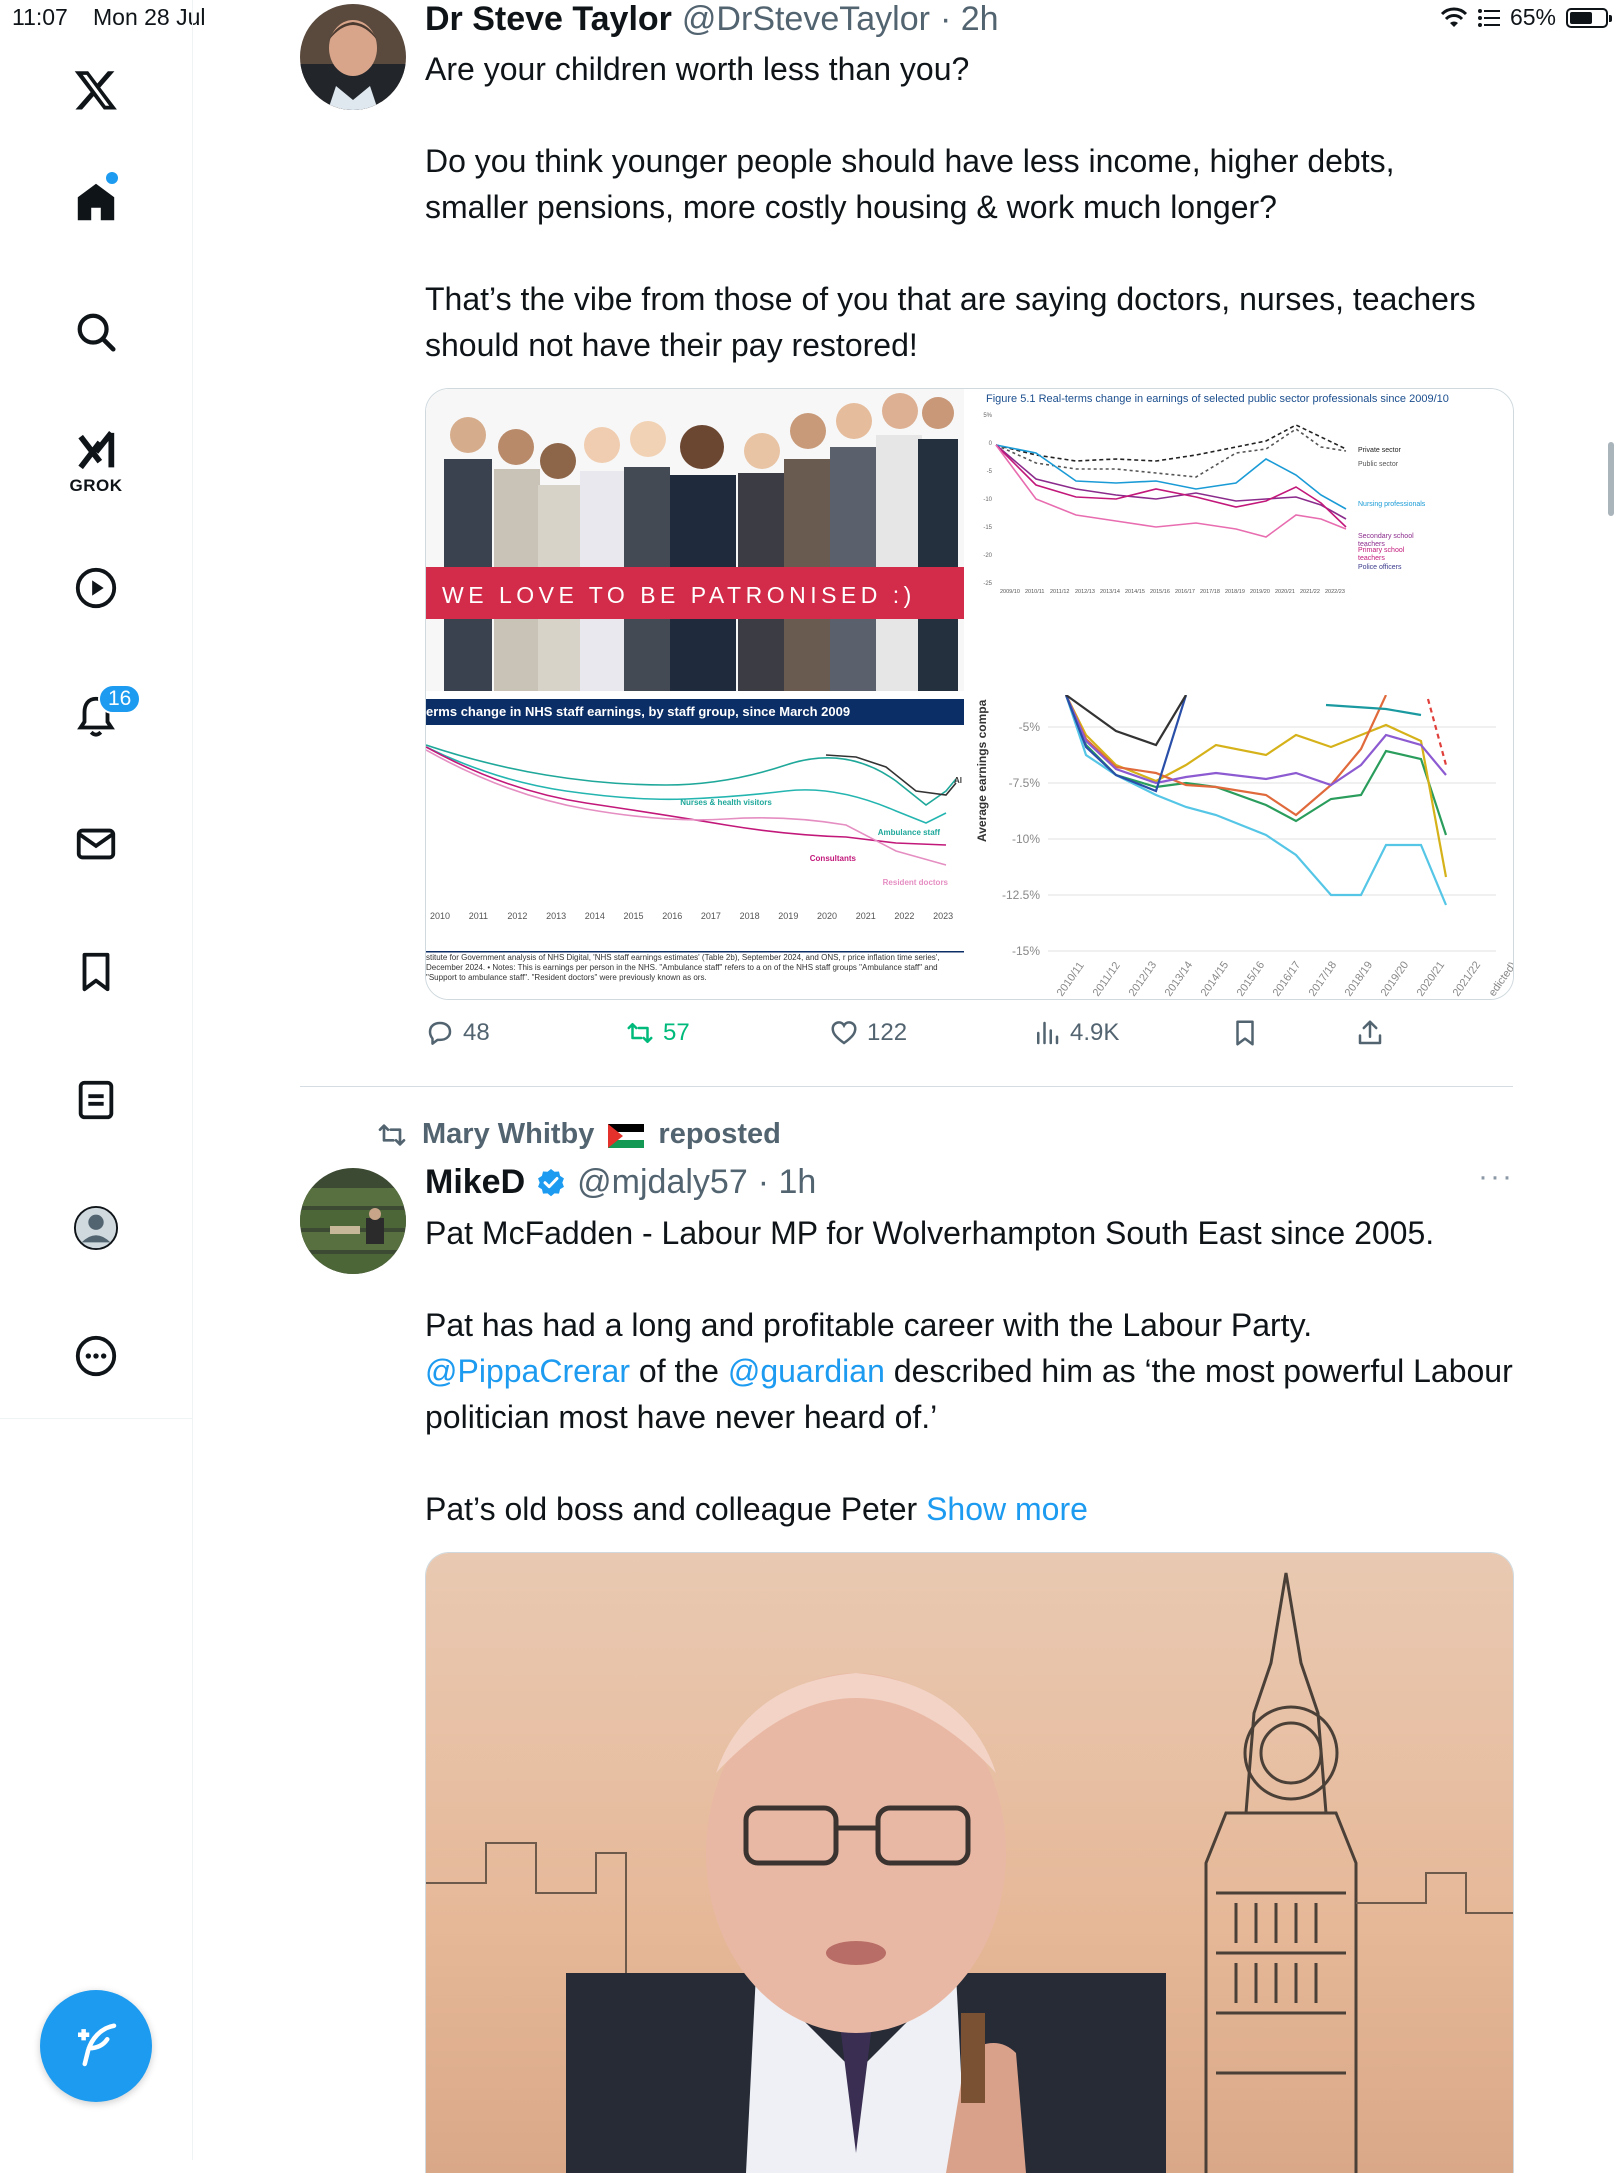  What do you see at coordinates (1379, 450) in the screenshot?
I see `fig1-legend-item: Private sector` at bounding box center [1379, 450].